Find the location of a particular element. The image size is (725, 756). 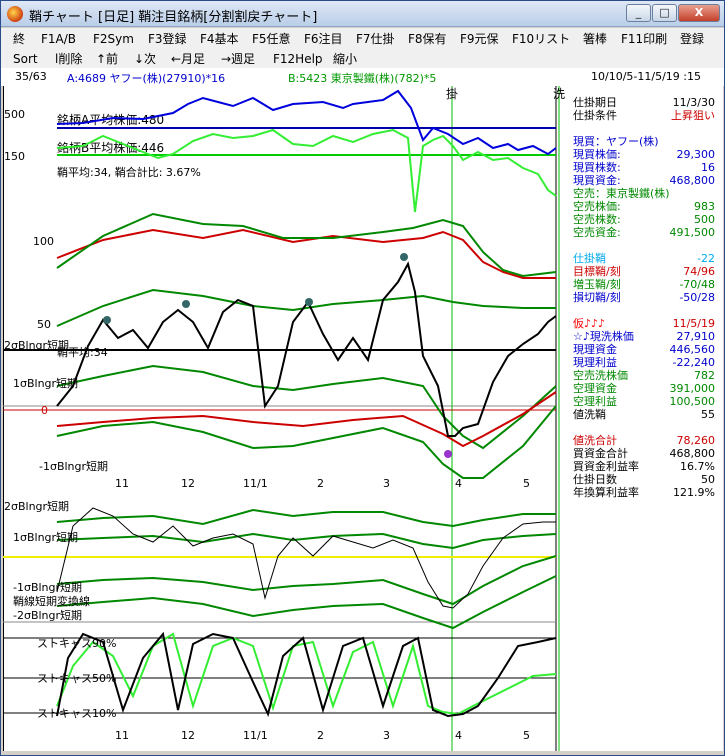

panel-row-key: 仕掛日数 is located at coordinates (595, 479).